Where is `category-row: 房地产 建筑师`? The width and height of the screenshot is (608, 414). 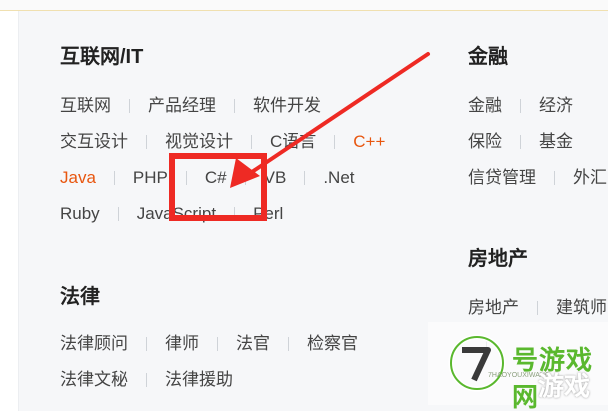 category-row: 房地产 建筑师 is located at coordinates (537, 308).